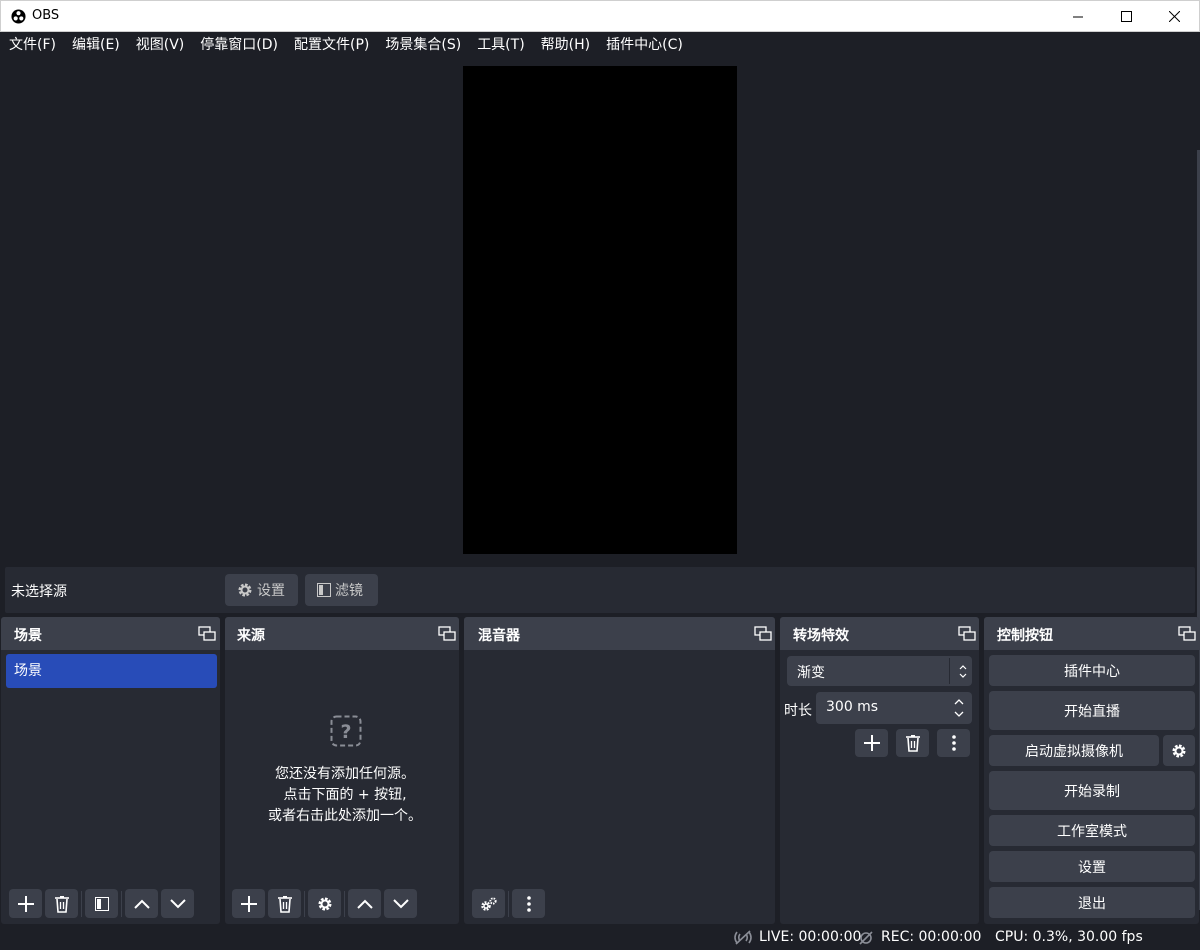  I want to click on more-vertical-icon, so click(528, 903).